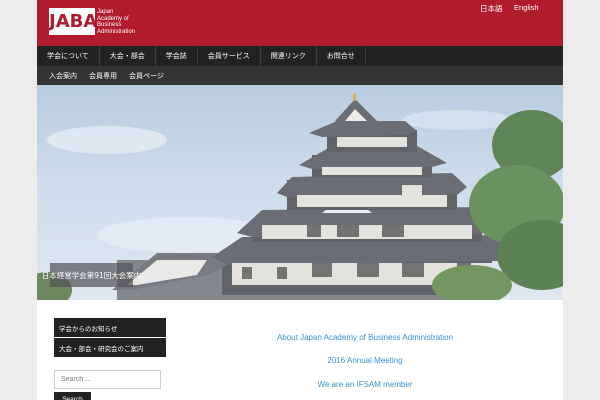  What do you see at coordinates (128, 56) in the screenshot?
I see `nav-item-meetings: 大会・部会` at bounding box center [128, 56].